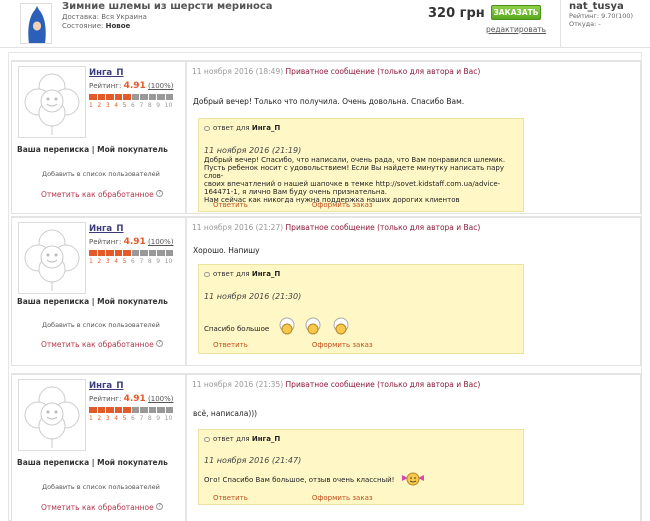 The image size is (650, 521). I want to click on condition-value: Новое, so click(118, 26).